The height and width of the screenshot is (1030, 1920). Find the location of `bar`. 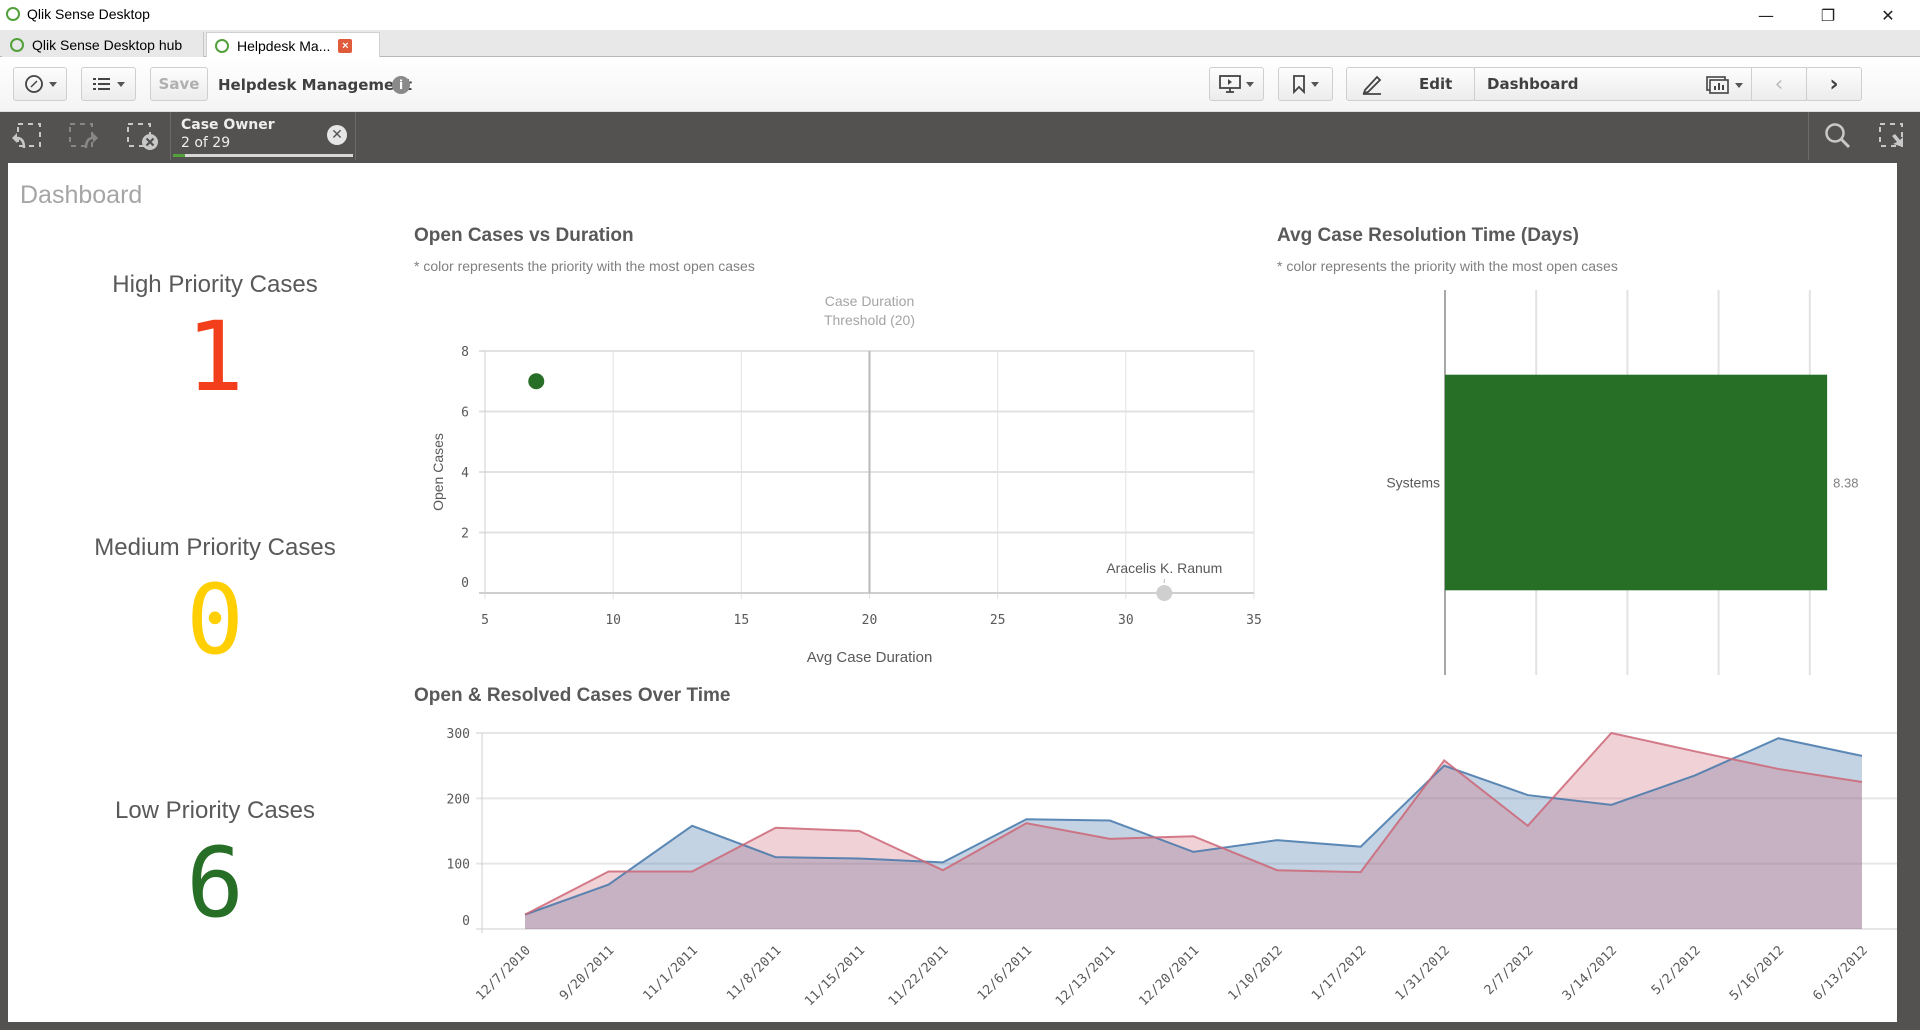

bar is located at coordinates (1636, 482).